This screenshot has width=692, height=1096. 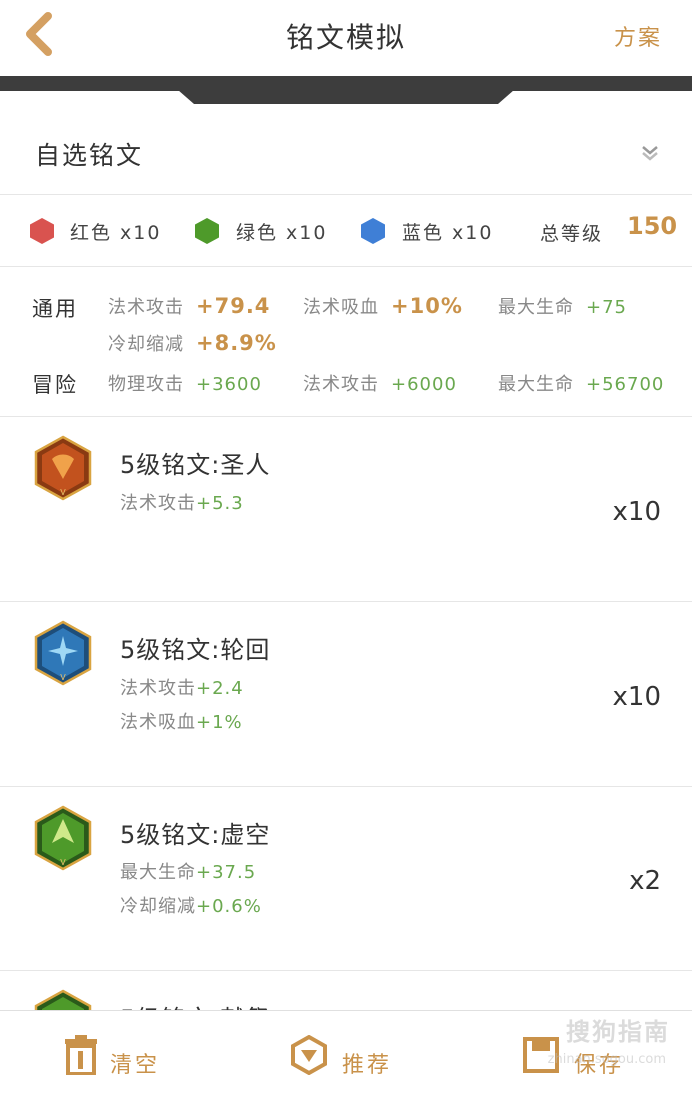 I want to click on trash-icon, so click(x=81, y=1055).